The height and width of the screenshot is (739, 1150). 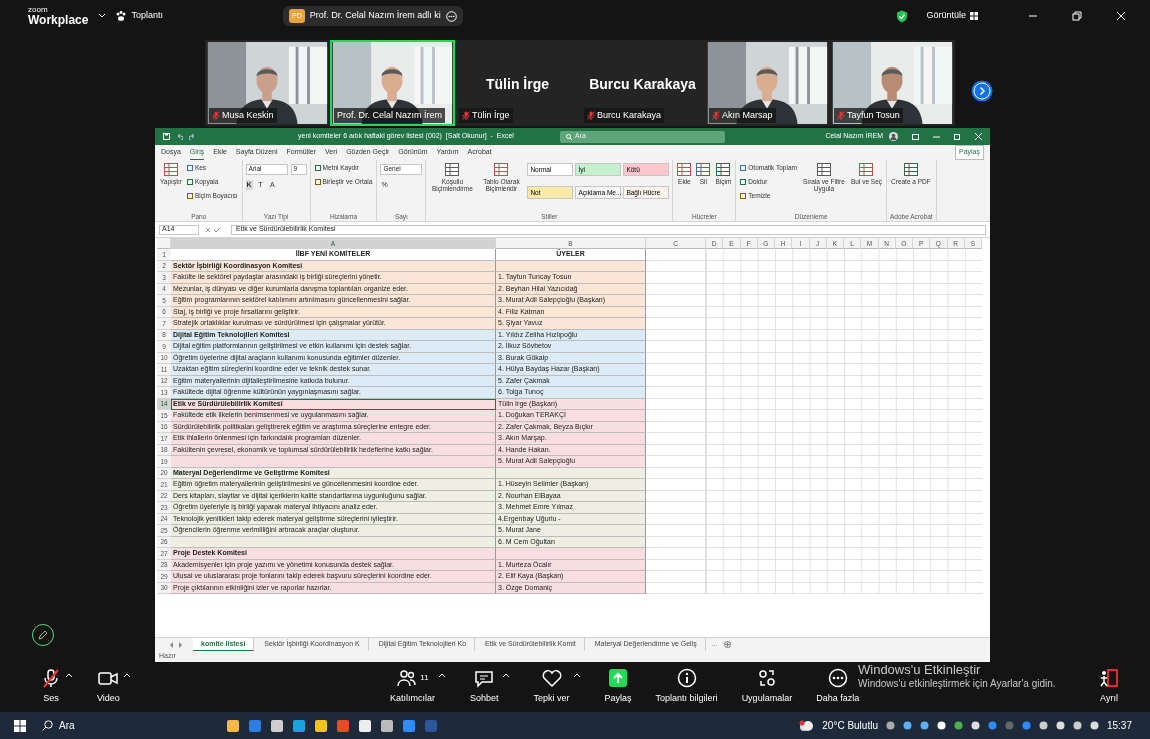 What do you see at coordinates (957, 684) in the screenshot?
I see `activation-text: Windows'u etkinleştirmek için Ayarlar'a gidin.` at bounding box center [957, 684].